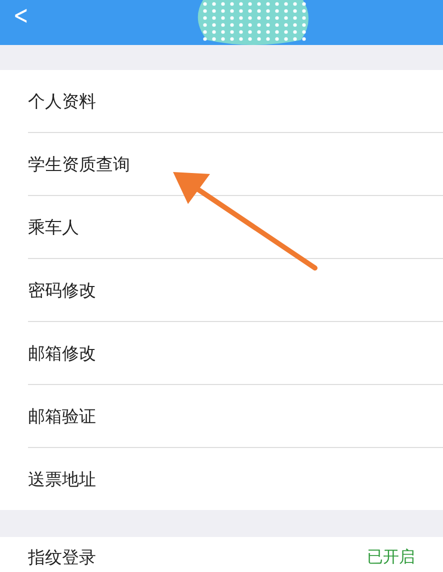 Image resolution: width=443 pixels, height=572 pixels. I want to click on menu-item: 乘车人, so click(53, 227).